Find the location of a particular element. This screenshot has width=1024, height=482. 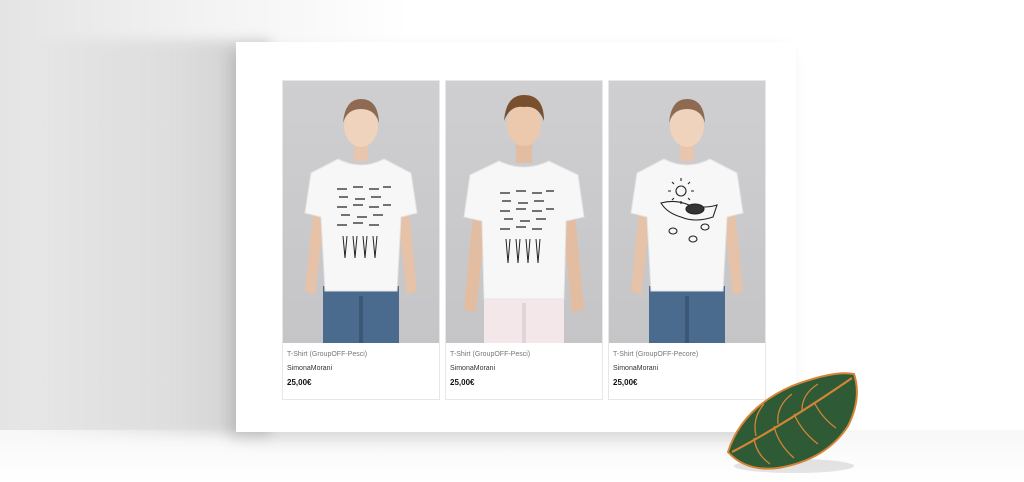

model-female-pesci is located at coordinates (361, 221).